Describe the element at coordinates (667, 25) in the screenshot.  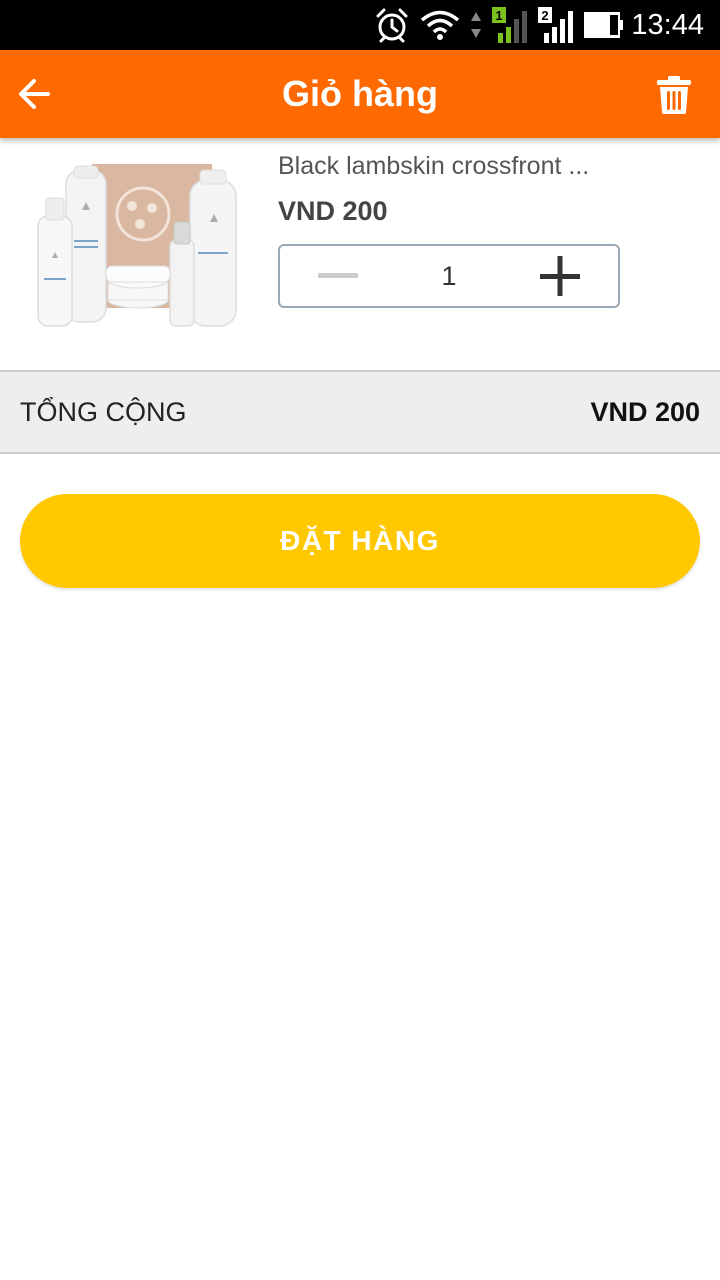
I see `status-time: 13:44` at that location.